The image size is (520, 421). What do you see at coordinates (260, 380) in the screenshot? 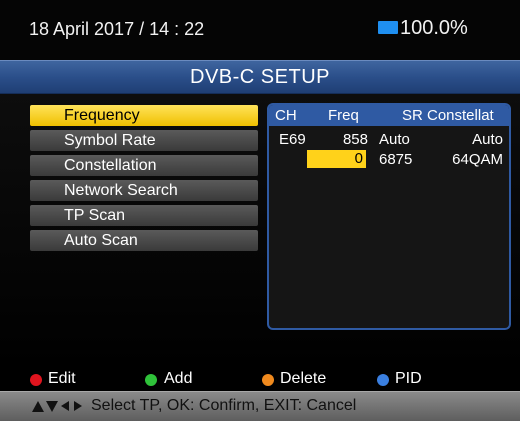
I see `color-key-legend: Edit Add Delete PID` at bounding box center [260, 380].